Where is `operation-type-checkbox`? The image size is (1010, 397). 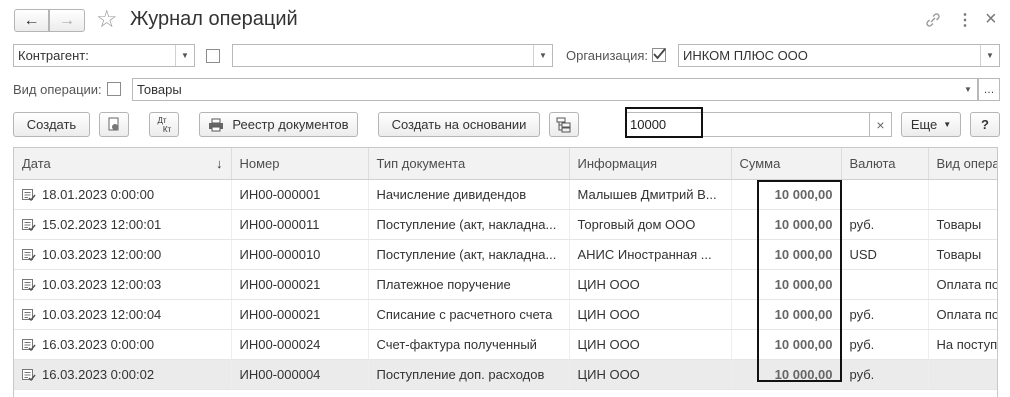
operation-type-checkbox is located at coordinates (114, 89).